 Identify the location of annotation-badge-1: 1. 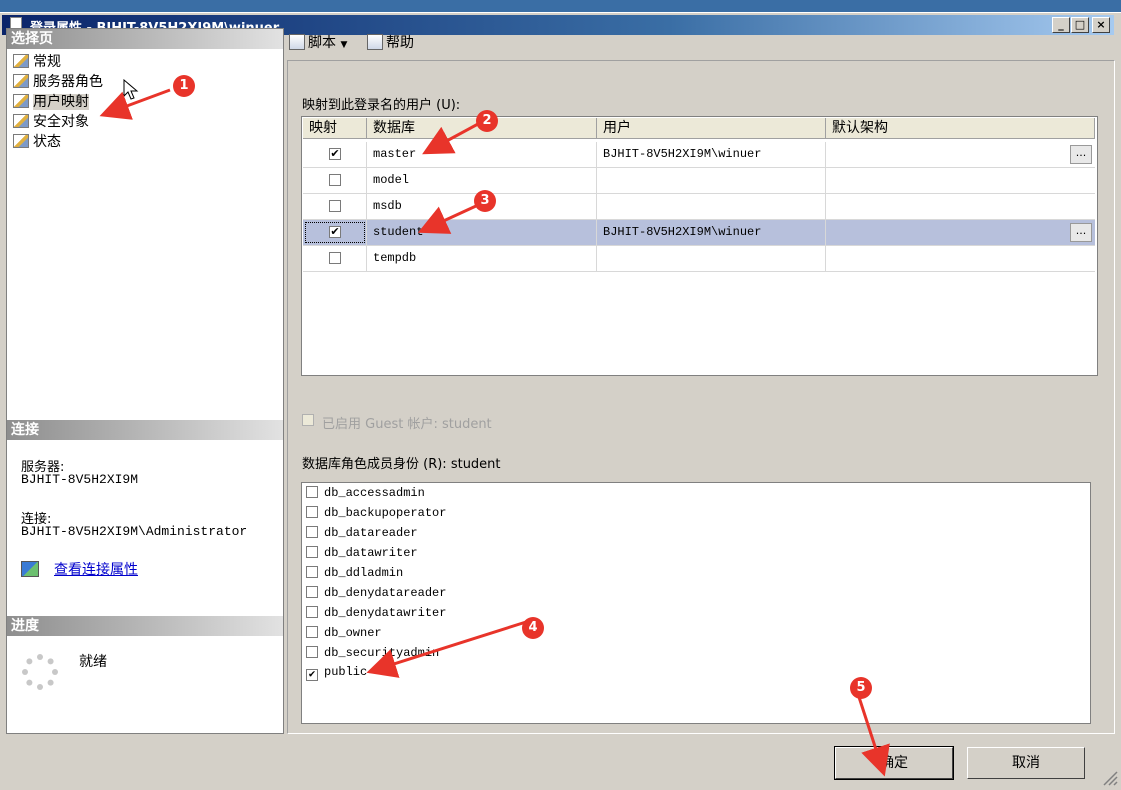
(184, 86).